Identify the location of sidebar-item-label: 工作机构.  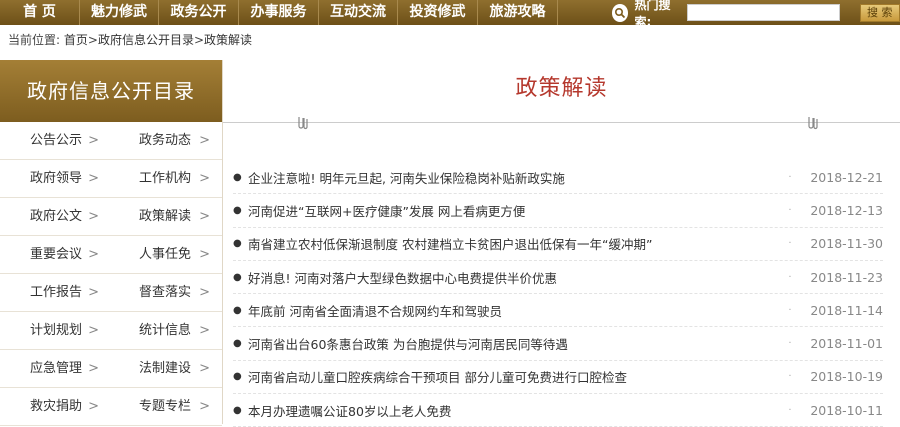
(165, 178).